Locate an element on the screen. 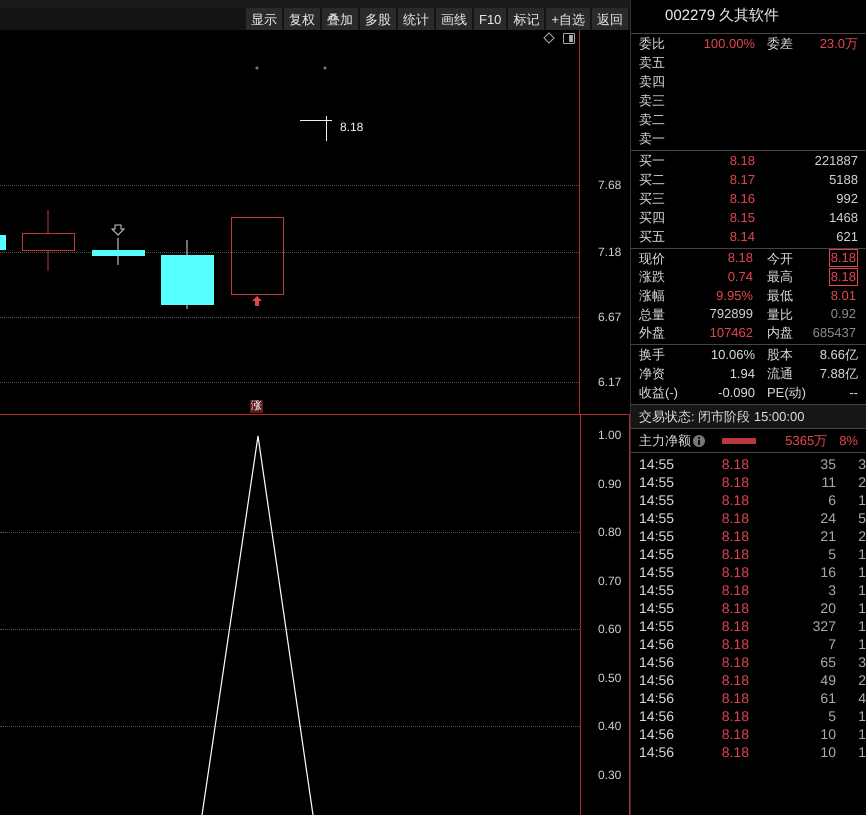 The image size is (866, 815). field-value: 8.18 is located at coordinates (843, 258).